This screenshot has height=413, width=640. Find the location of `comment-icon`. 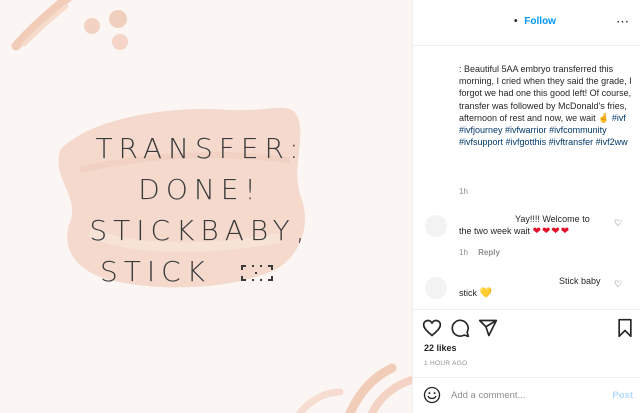

comment-icon is located at coordinates (460, 328).